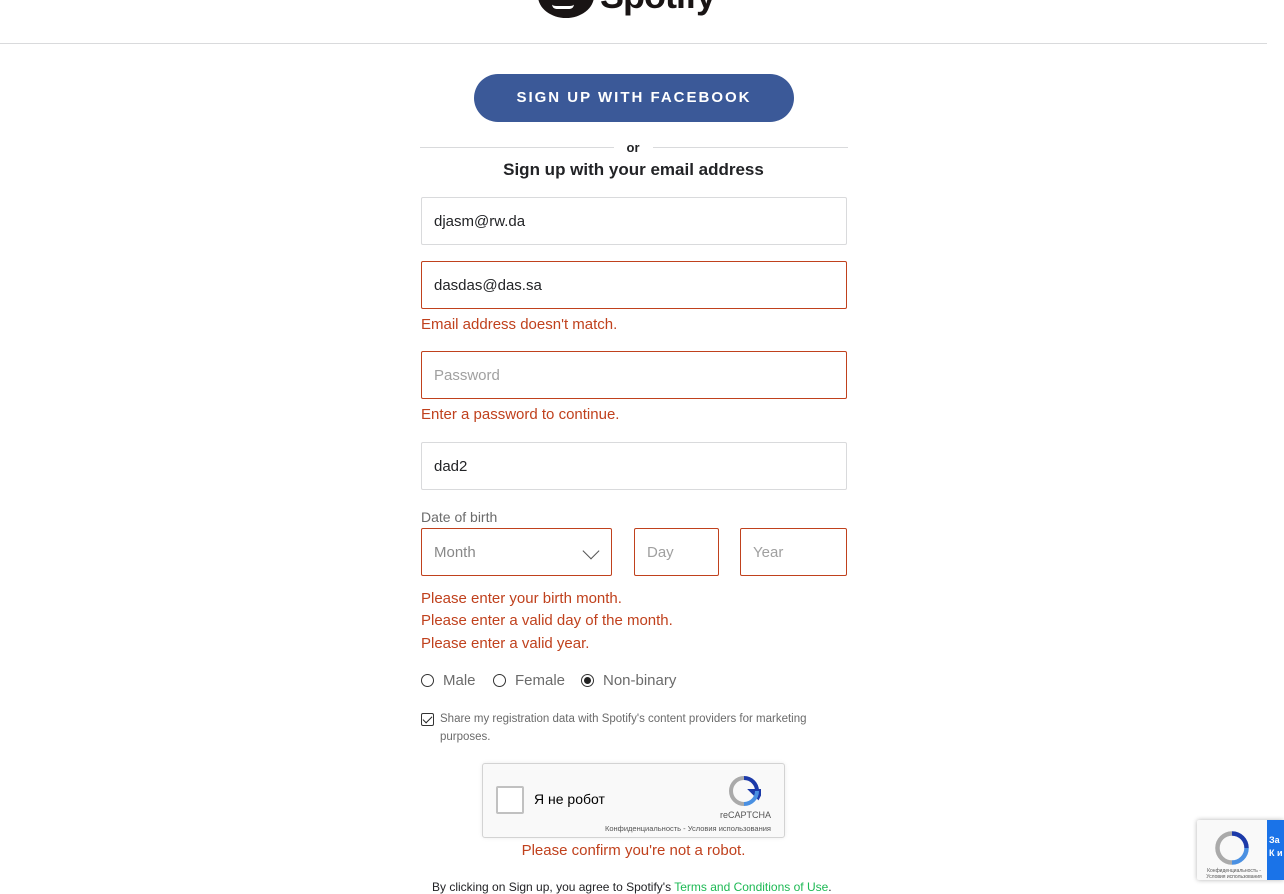  What do you see at coordinates (634, 466) in the screenshot?
I see `display-name-field: dad2` at bounding box center [634, 466].